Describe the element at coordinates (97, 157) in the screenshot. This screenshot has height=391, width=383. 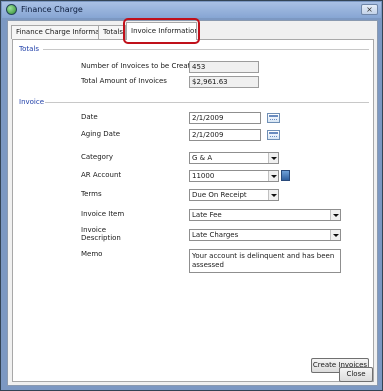
I see `category-label: Category` at that location.